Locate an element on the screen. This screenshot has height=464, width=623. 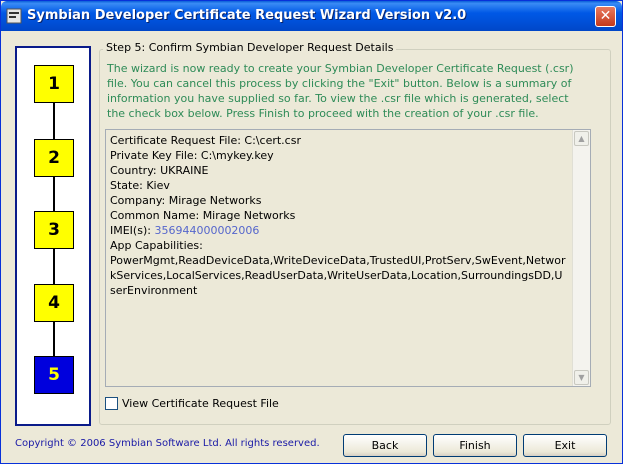
view-file-checkbox is located at coordinates (111, 403).